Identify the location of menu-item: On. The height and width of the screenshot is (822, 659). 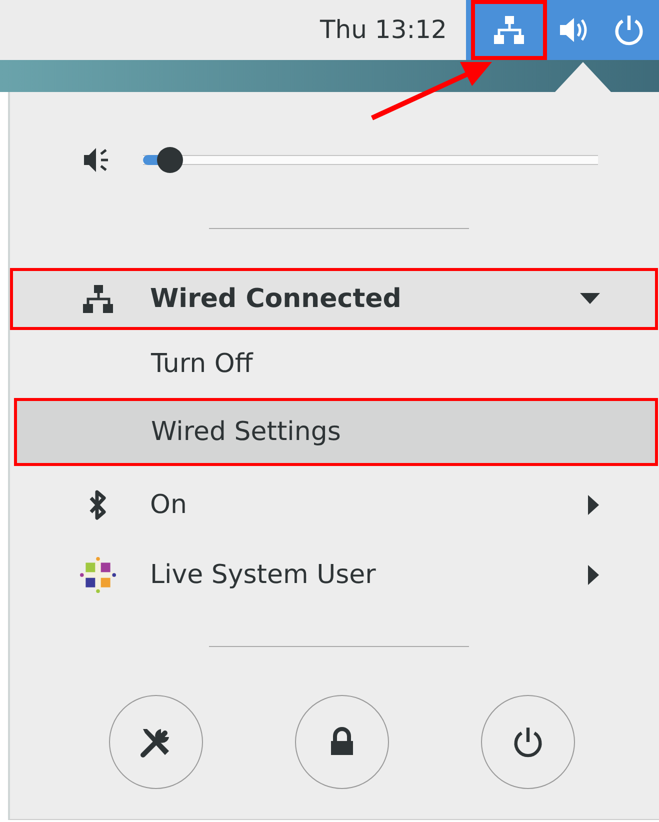
(334, 505).